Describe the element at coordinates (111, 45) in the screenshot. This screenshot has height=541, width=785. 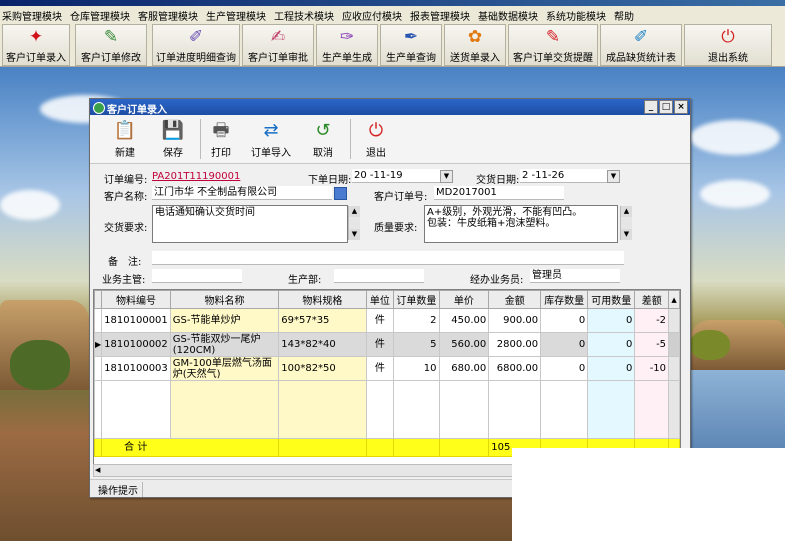
I see `toolbar-order-edit-button: ✎ 客户订单修改` at that location.